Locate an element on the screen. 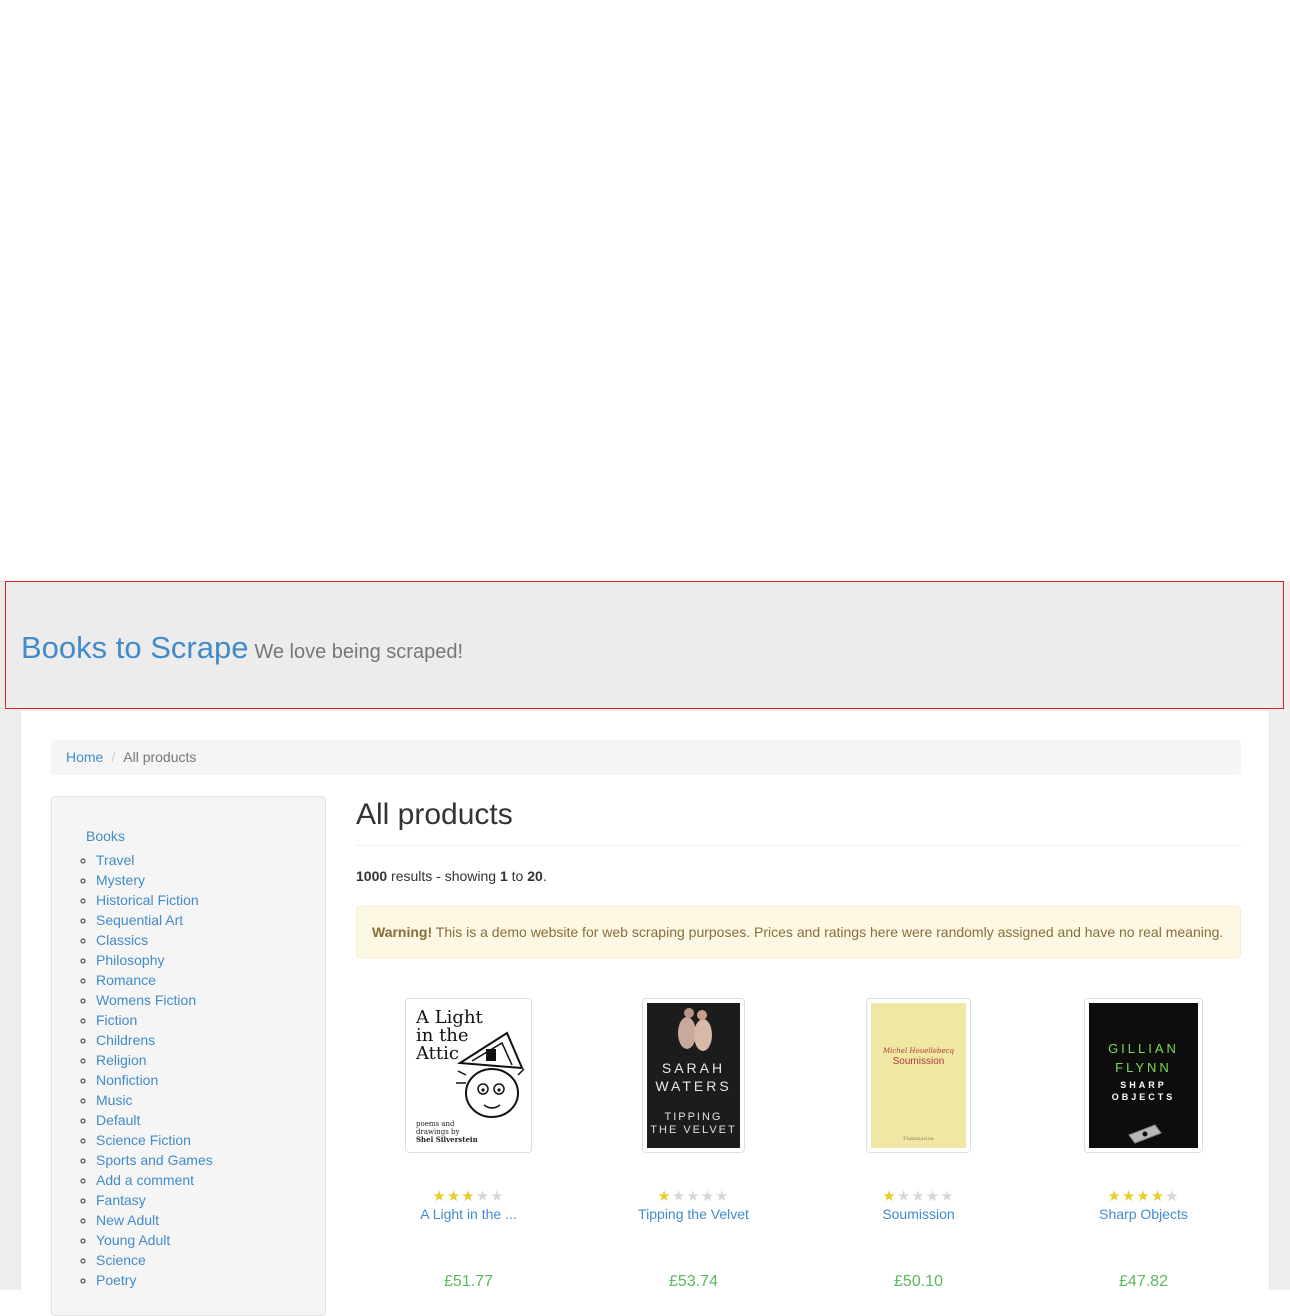  category-list-item: Historical Fiction is located at coordinates (154, 900).